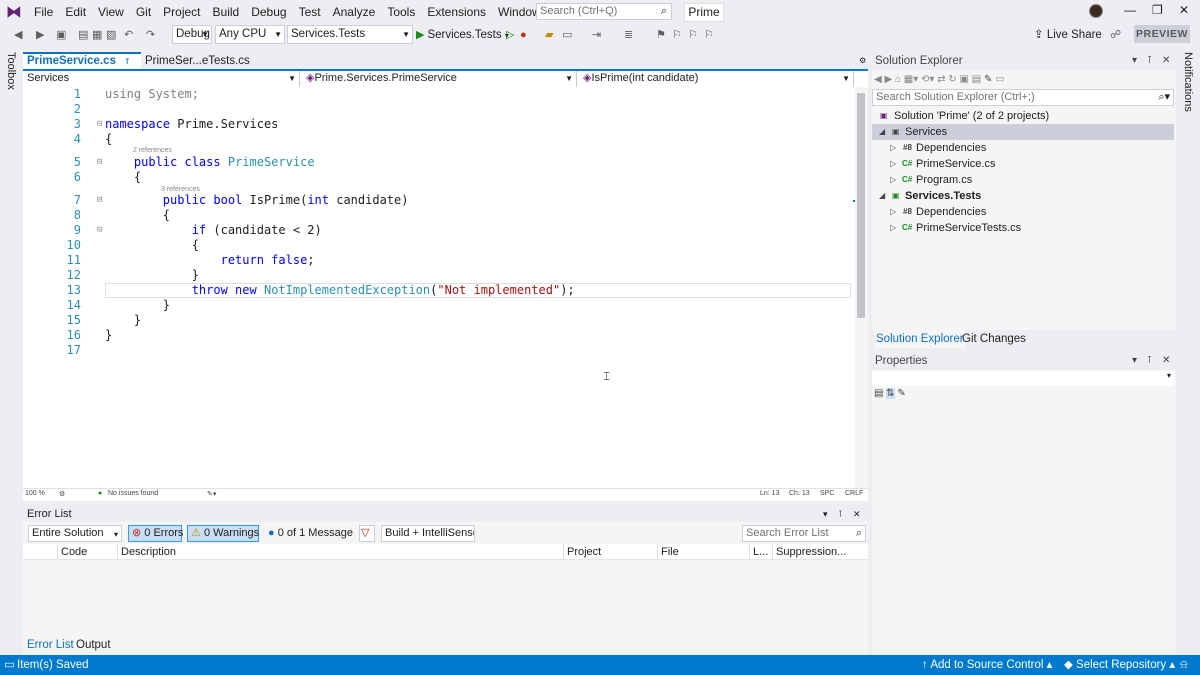 The width and height of the screenshot is (1200, 675). I want to click on code-line: 6 {, so click(438, 177).